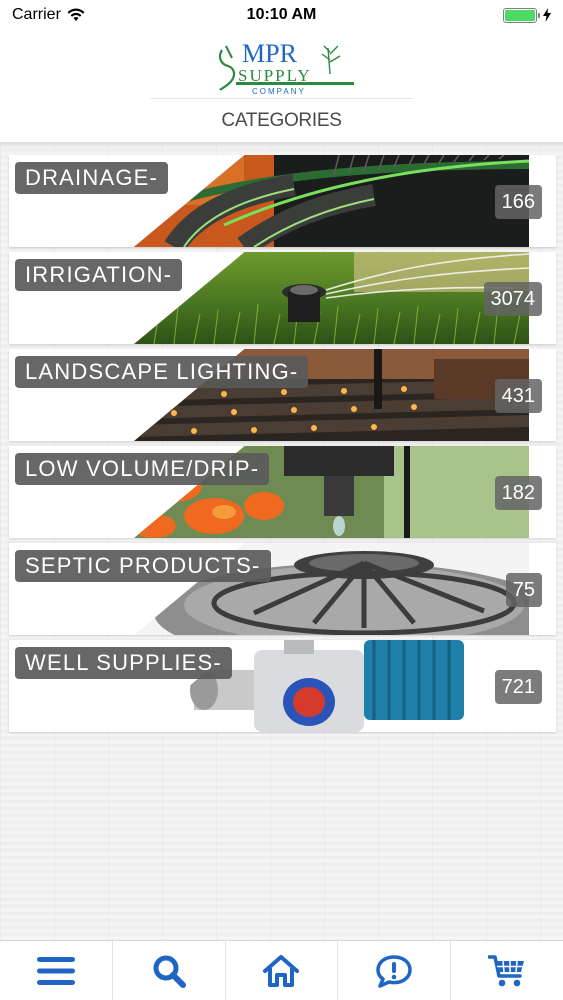 Image resolution: width=563 pixels, height=1000 pixels. What do you see at coordinates (282, 395) in the screenshot?
I see `category-card-landscape-lighting: LANDSCAPE LIGHTING- 431` at bounding box center [282, 395].